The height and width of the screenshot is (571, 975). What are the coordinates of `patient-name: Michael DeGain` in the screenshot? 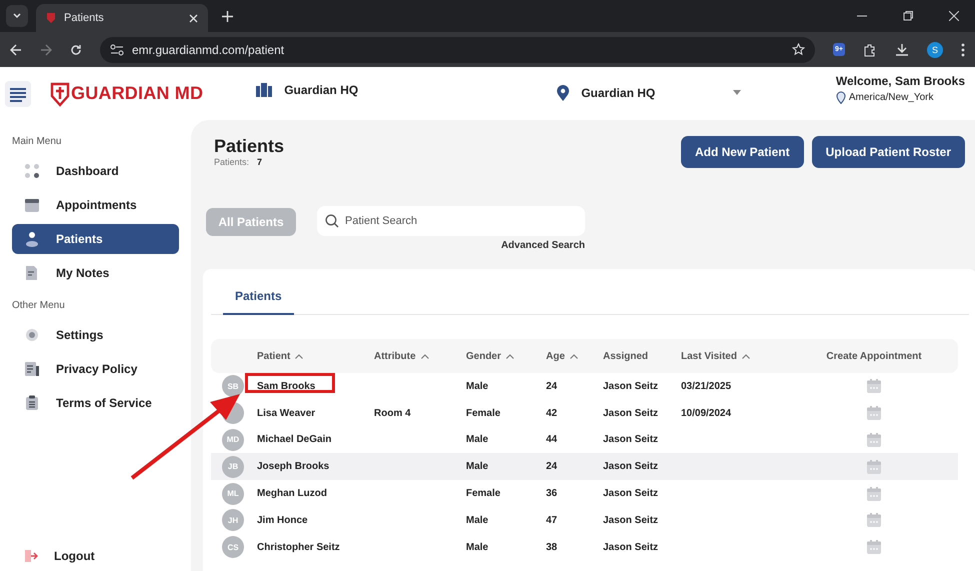 It's located at (315, 440).